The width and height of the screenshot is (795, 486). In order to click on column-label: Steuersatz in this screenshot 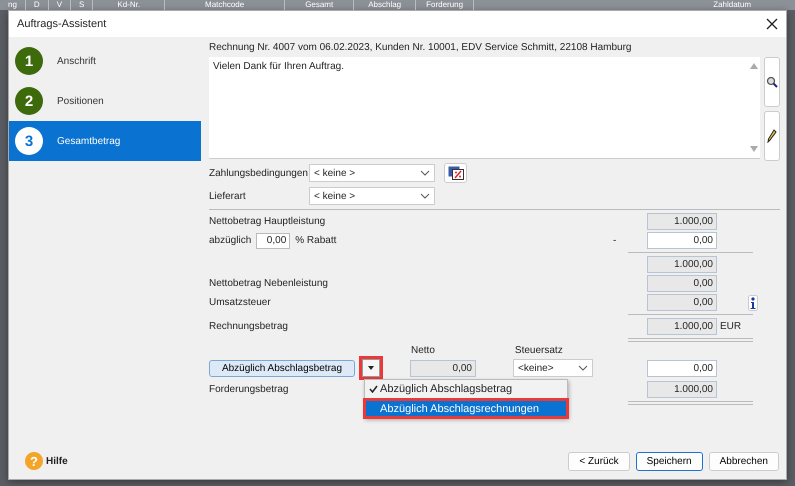, I will do `click(538, 351)`.